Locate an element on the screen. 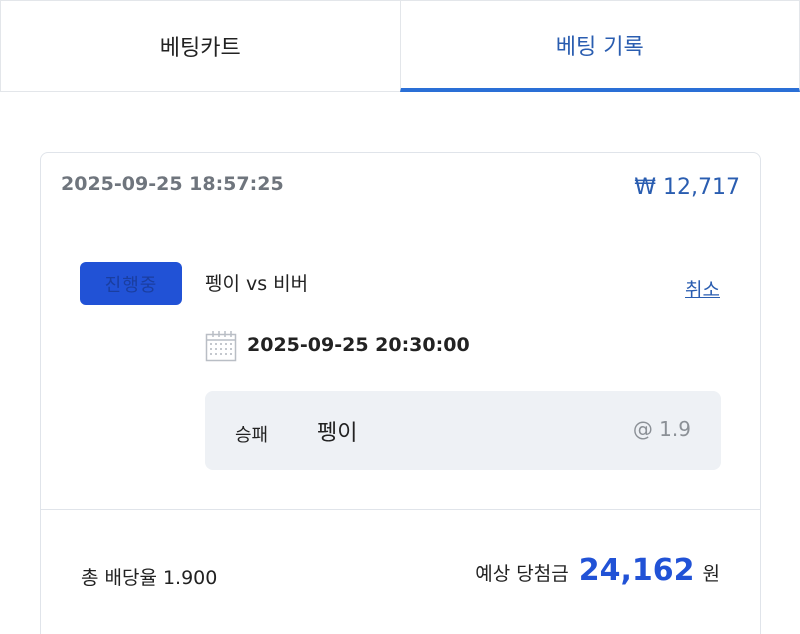 This screenshot has width=800, height=634. bet-timestamp: 2025-09-25 18:57:25 is located at coordinates (172, 184).